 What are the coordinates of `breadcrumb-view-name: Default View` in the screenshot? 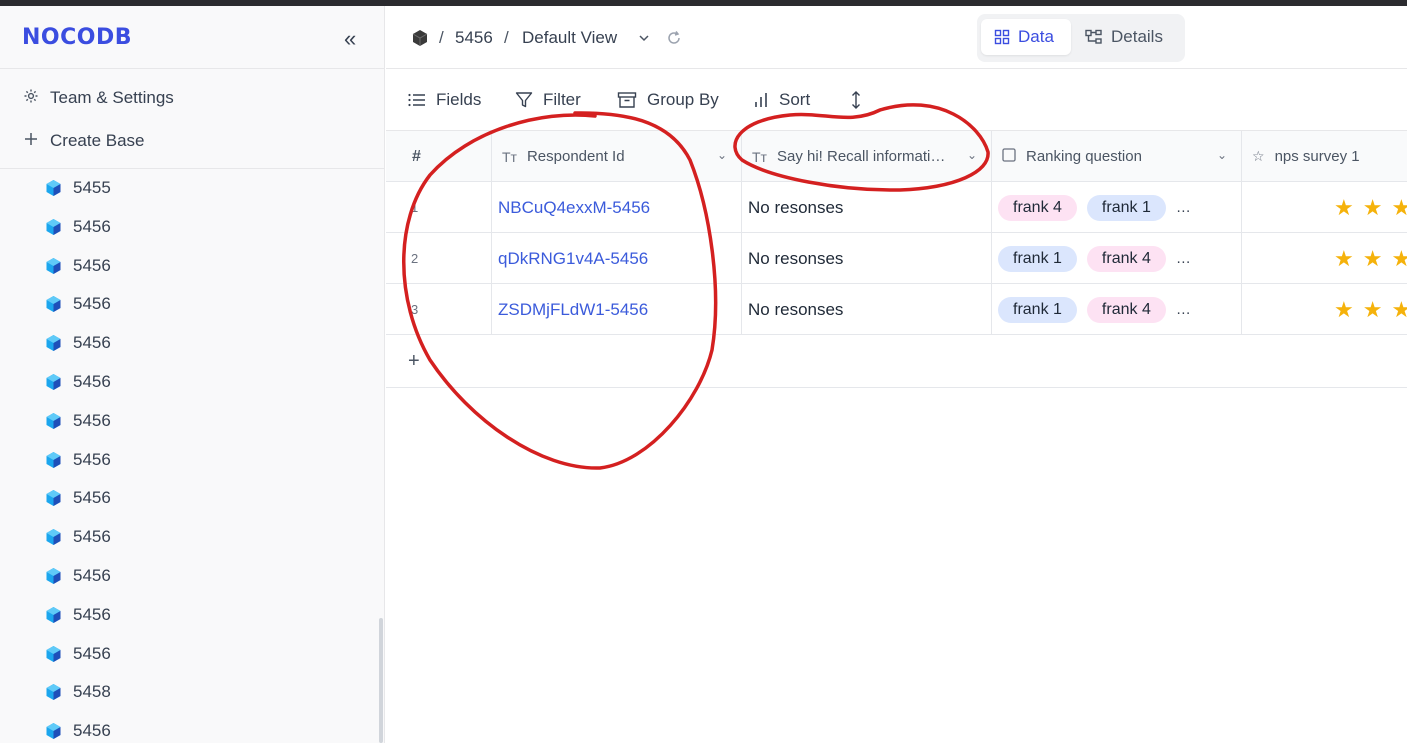 It's located at (569, 38).